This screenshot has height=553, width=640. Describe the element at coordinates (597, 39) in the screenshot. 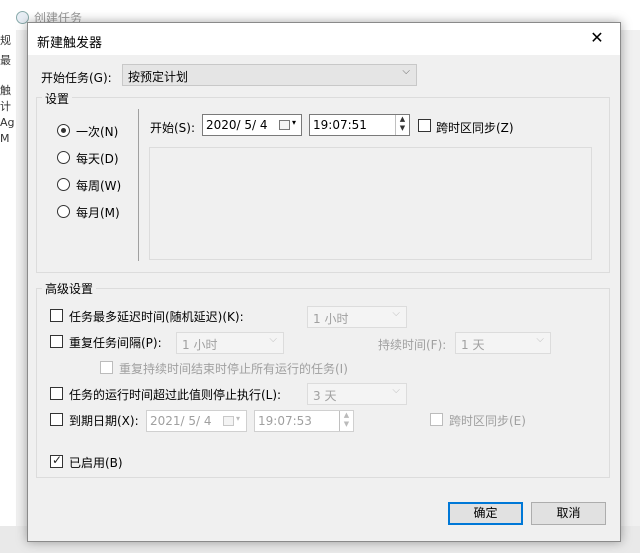

I see `close-button: ✕` at that location.